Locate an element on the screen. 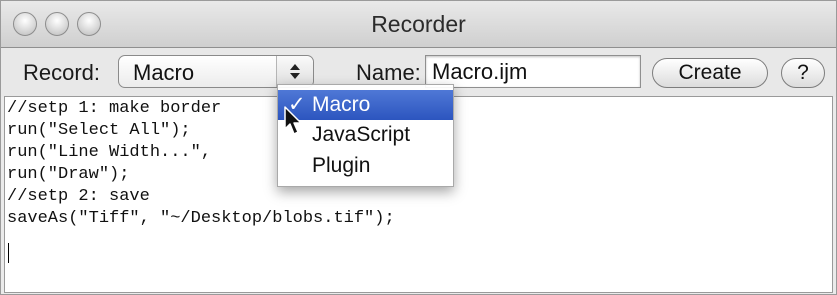  name-input is located at coordinates (533, 71).